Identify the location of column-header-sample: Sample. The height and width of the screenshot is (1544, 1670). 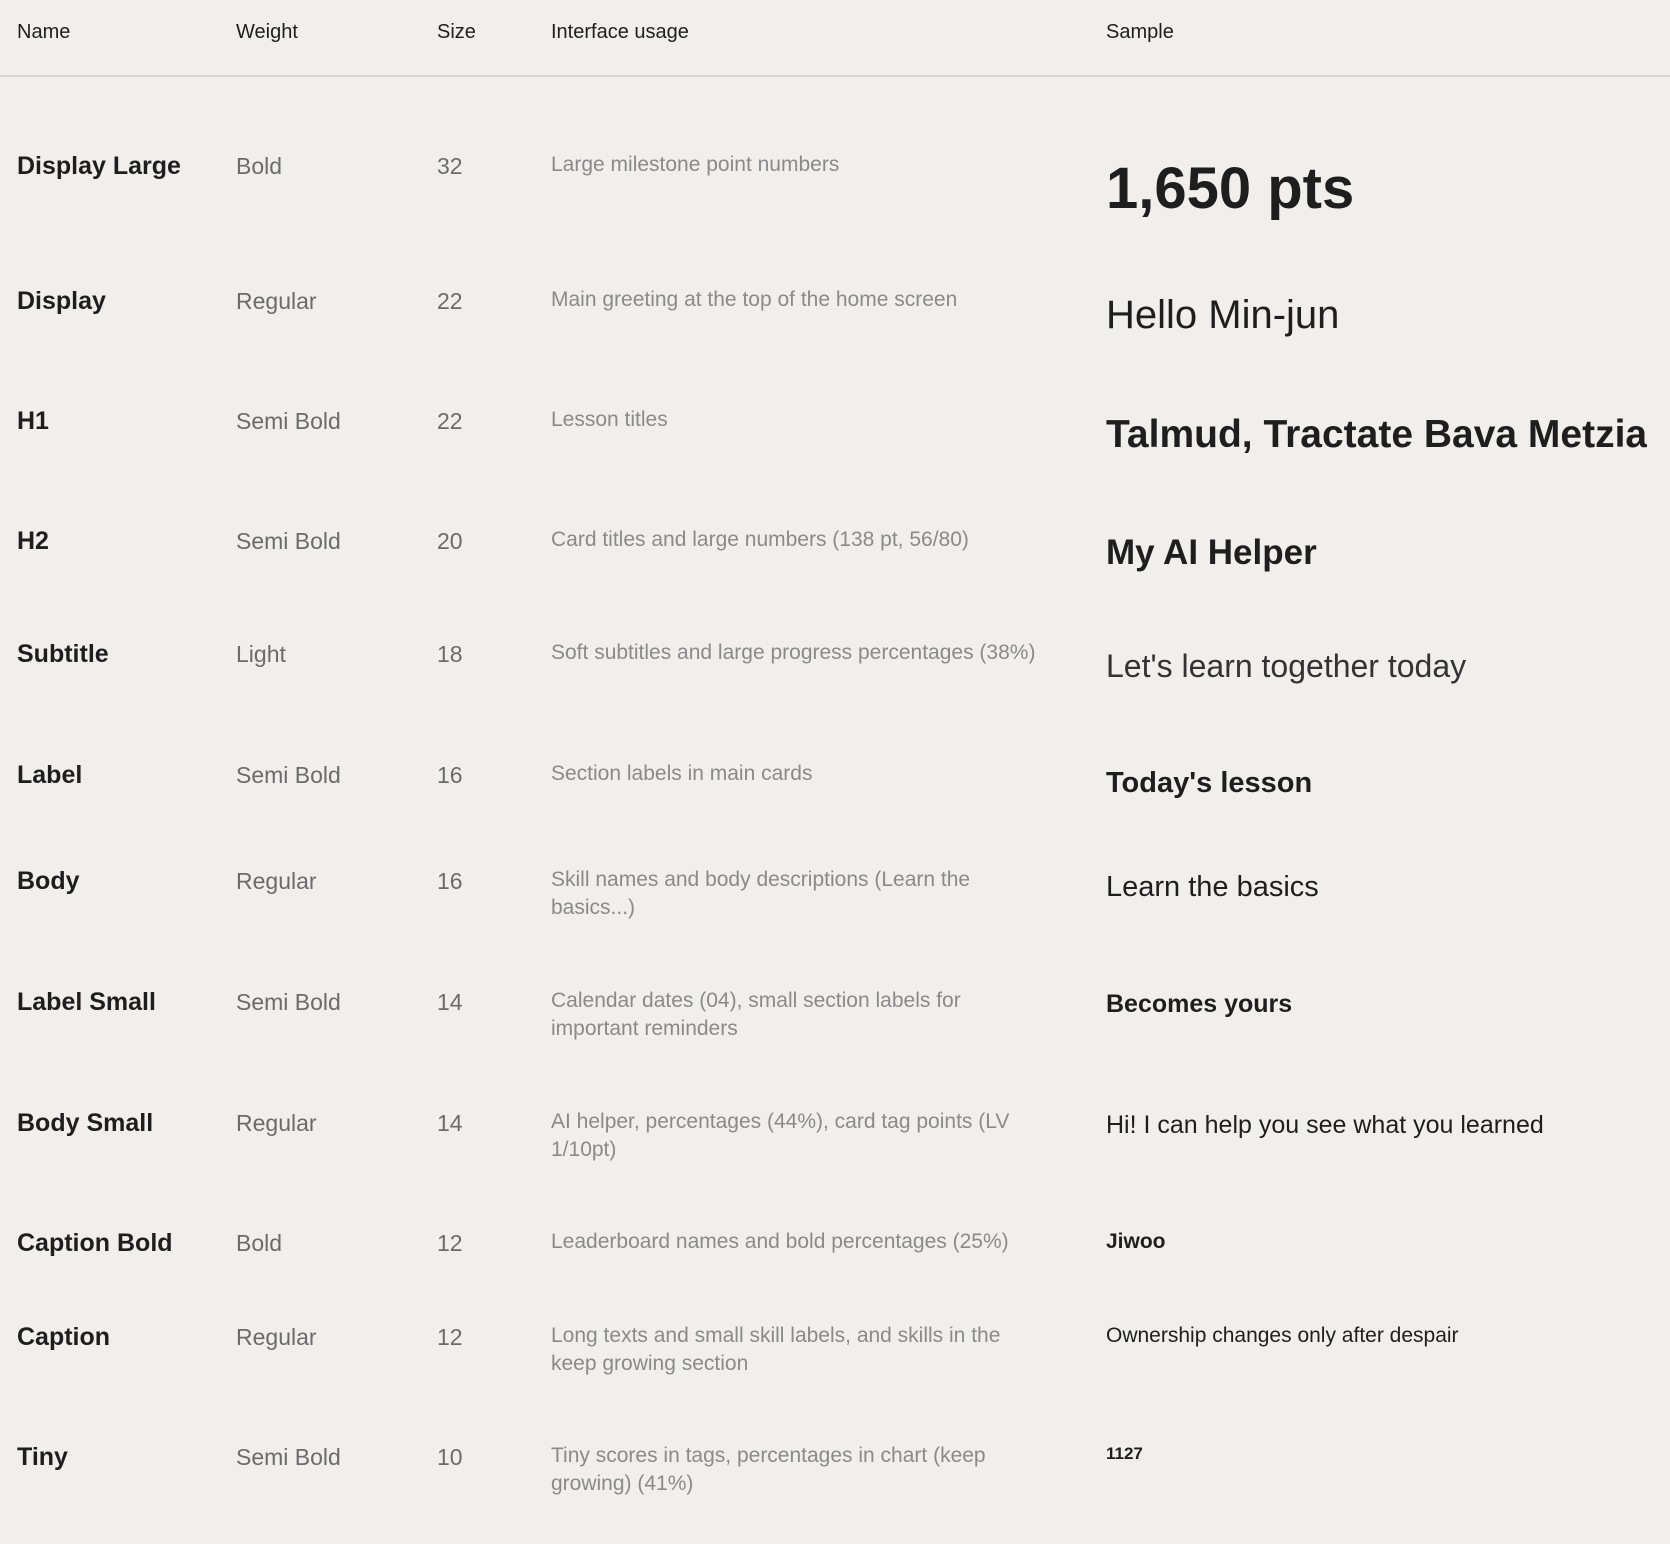
(1140, 32).